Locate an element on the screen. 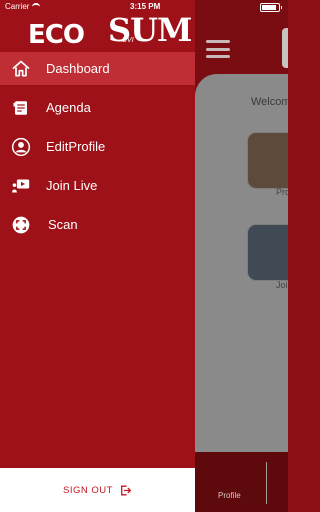 This screenshot has height=512, width=320. bottom-tab-profile: Profile is located at coordinates (229, 495).